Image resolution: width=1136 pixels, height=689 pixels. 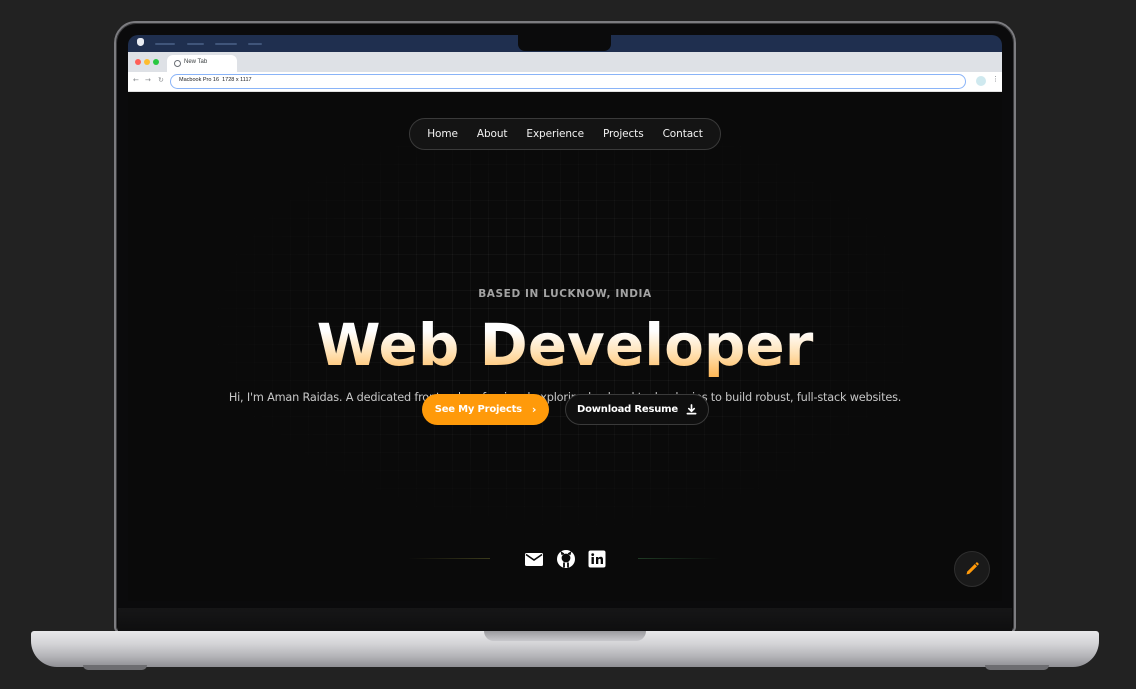 I want to click on close-window-button, so click(x=138, y=62).